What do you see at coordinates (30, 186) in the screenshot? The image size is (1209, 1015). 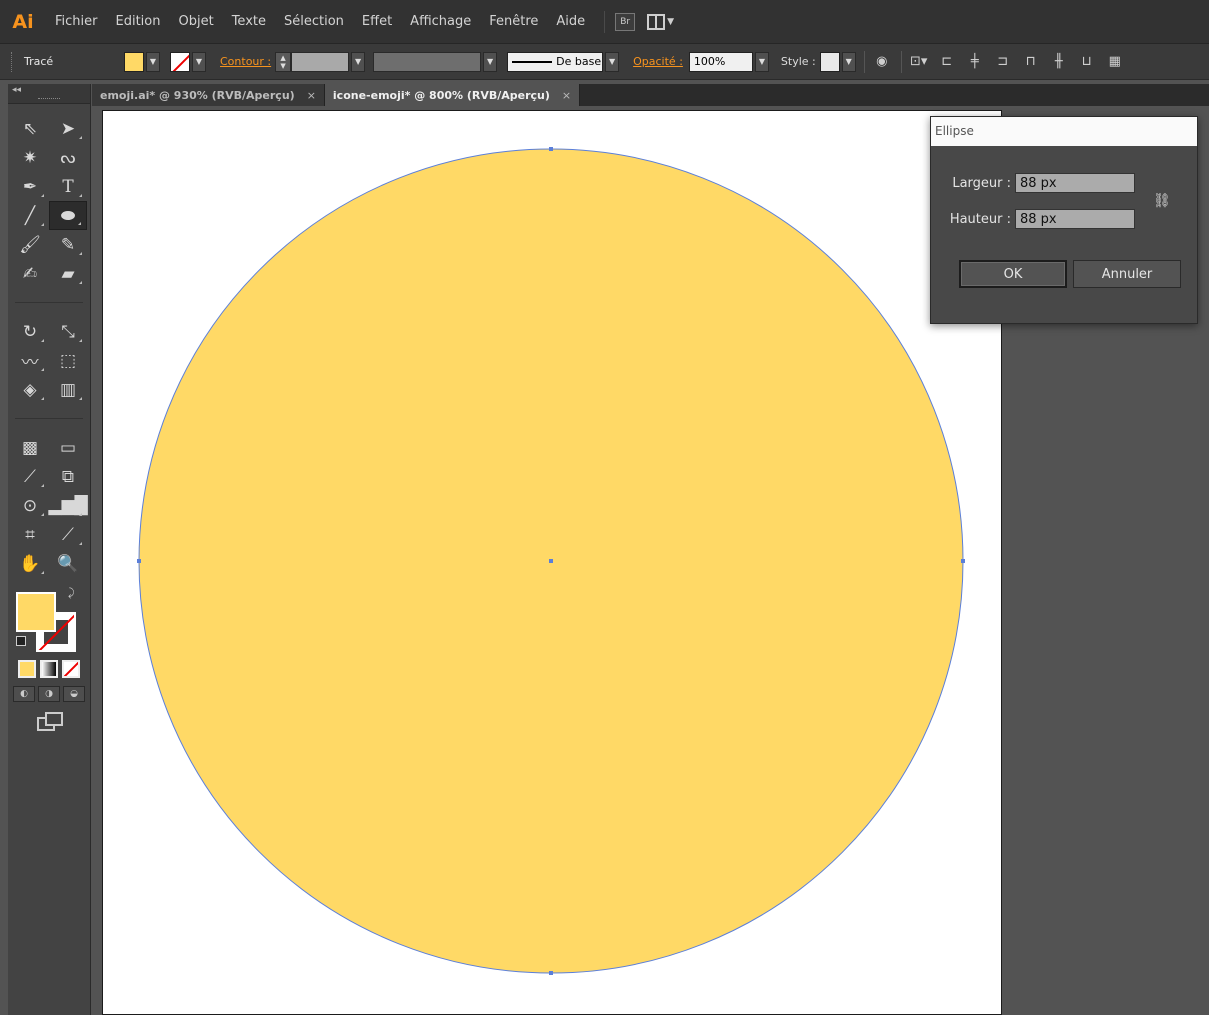 I see `pen-tool-icon: ✒` at bounding box center [30, 186].